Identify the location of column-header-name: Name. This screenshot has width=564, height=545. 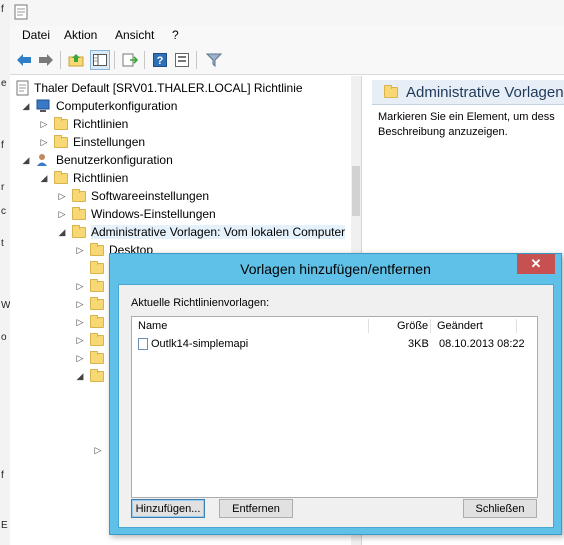
(152, 326).